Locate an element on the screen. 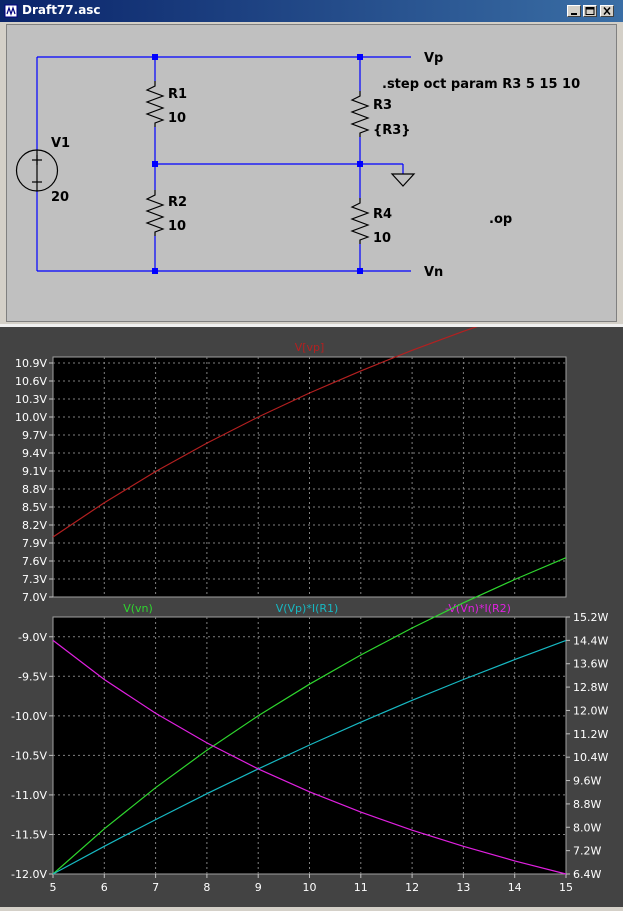  r4-name: R4 is located at coordinates (382, 214).